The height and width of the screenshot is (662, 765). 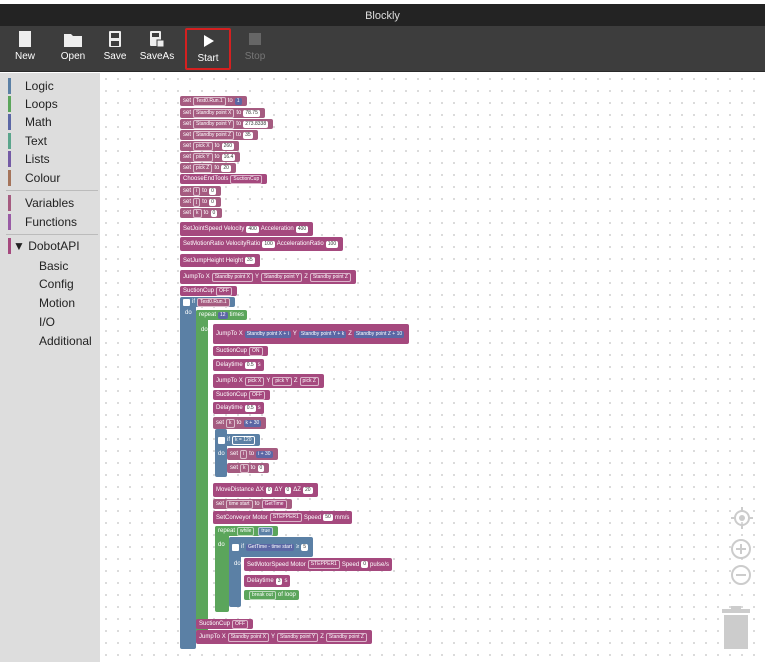 I want to click on recenter-icon, so click(x=742, y=518).